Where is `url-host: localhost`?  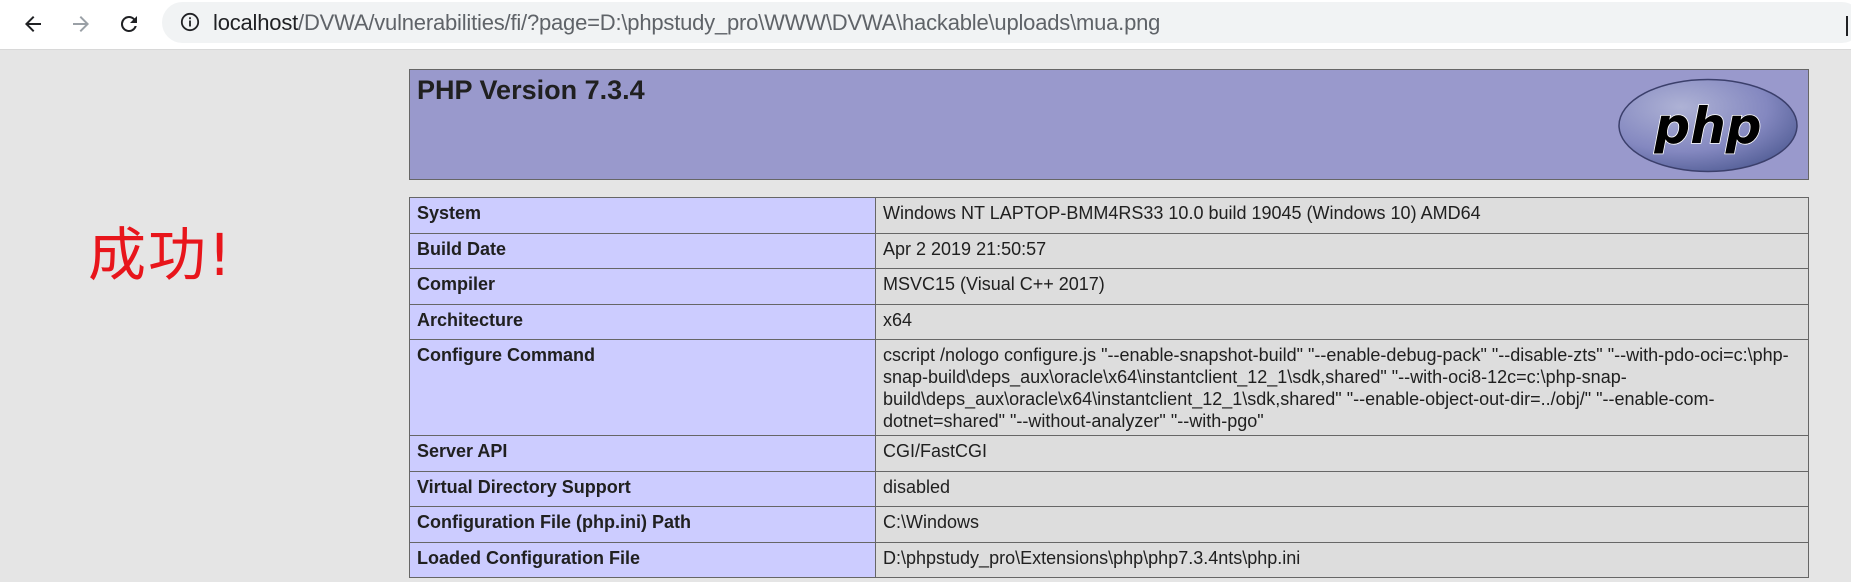
url-host: localhost is located at coordinates (256, 22).